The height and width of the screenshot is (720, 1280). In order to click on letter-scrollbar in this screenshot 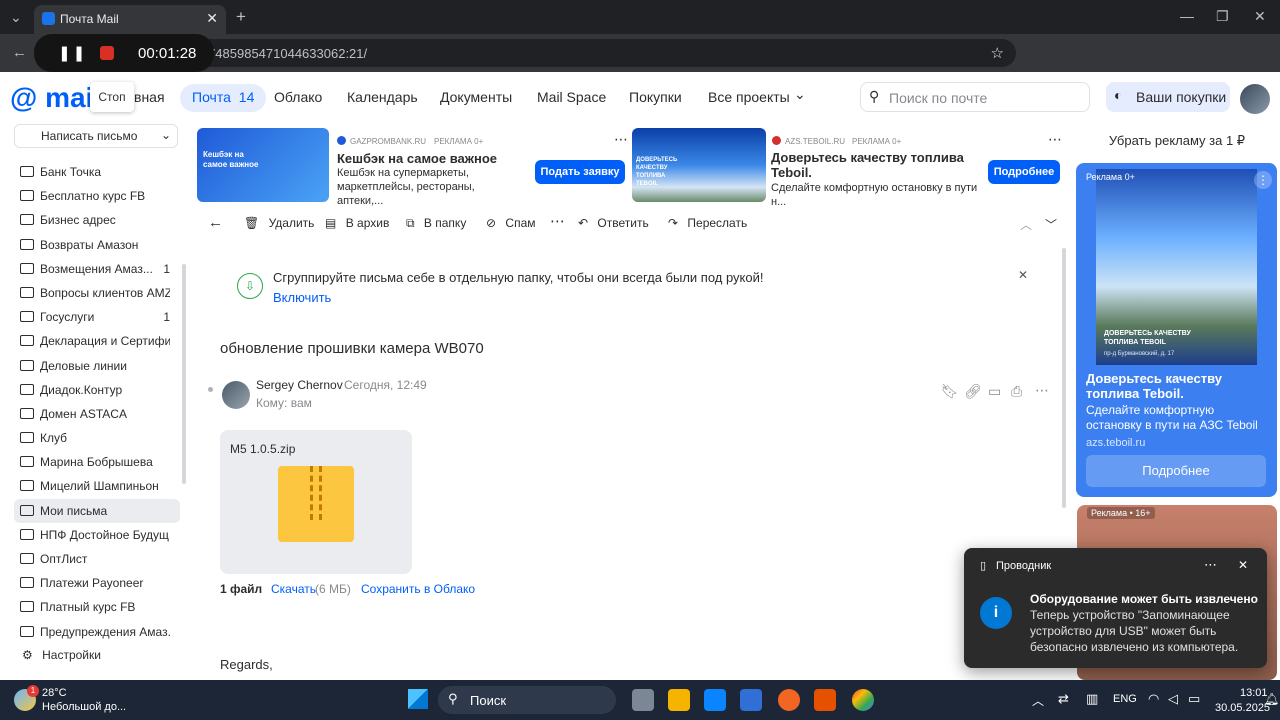, I will do `click(1064, 378)`.